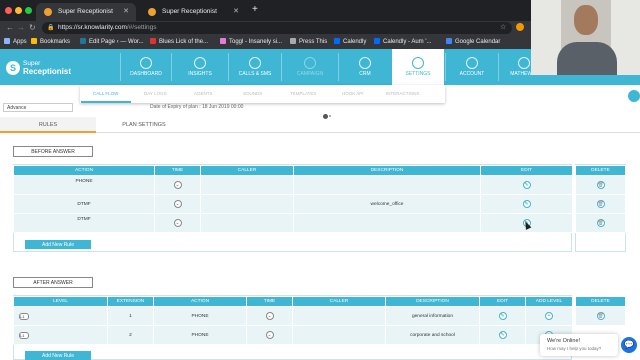  I want to click on after-add-rule-button: Add New Rule, so click(58, 355).